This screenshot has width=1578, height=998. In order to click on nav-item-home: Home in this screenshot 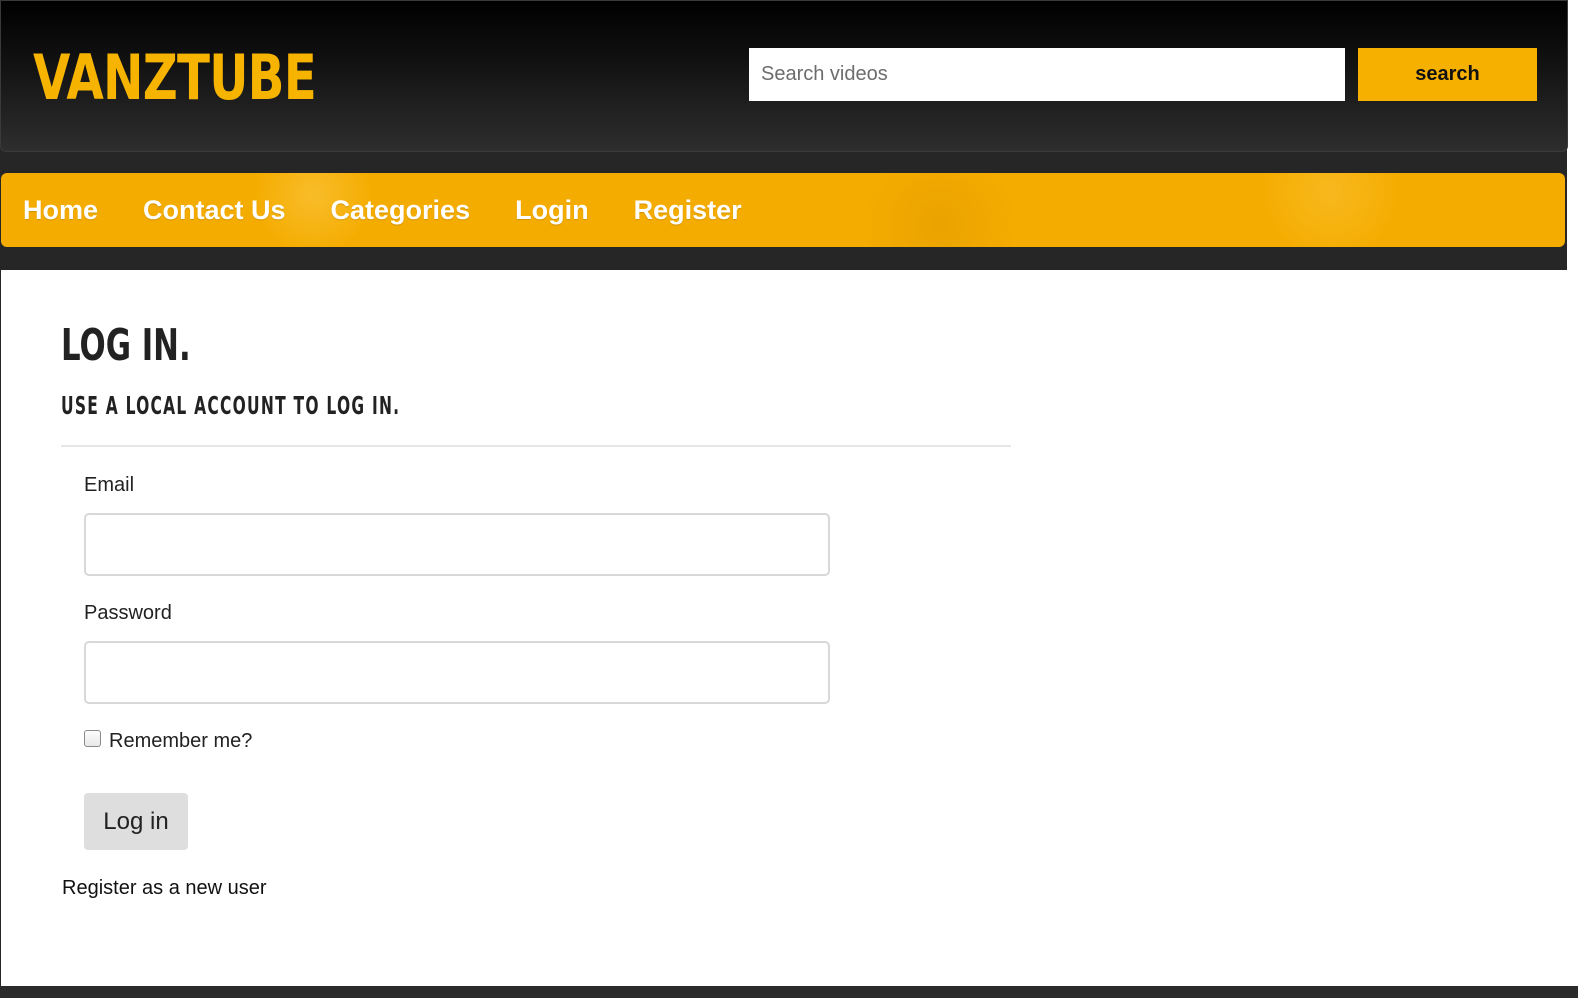, I will do `click(60, 210)`.